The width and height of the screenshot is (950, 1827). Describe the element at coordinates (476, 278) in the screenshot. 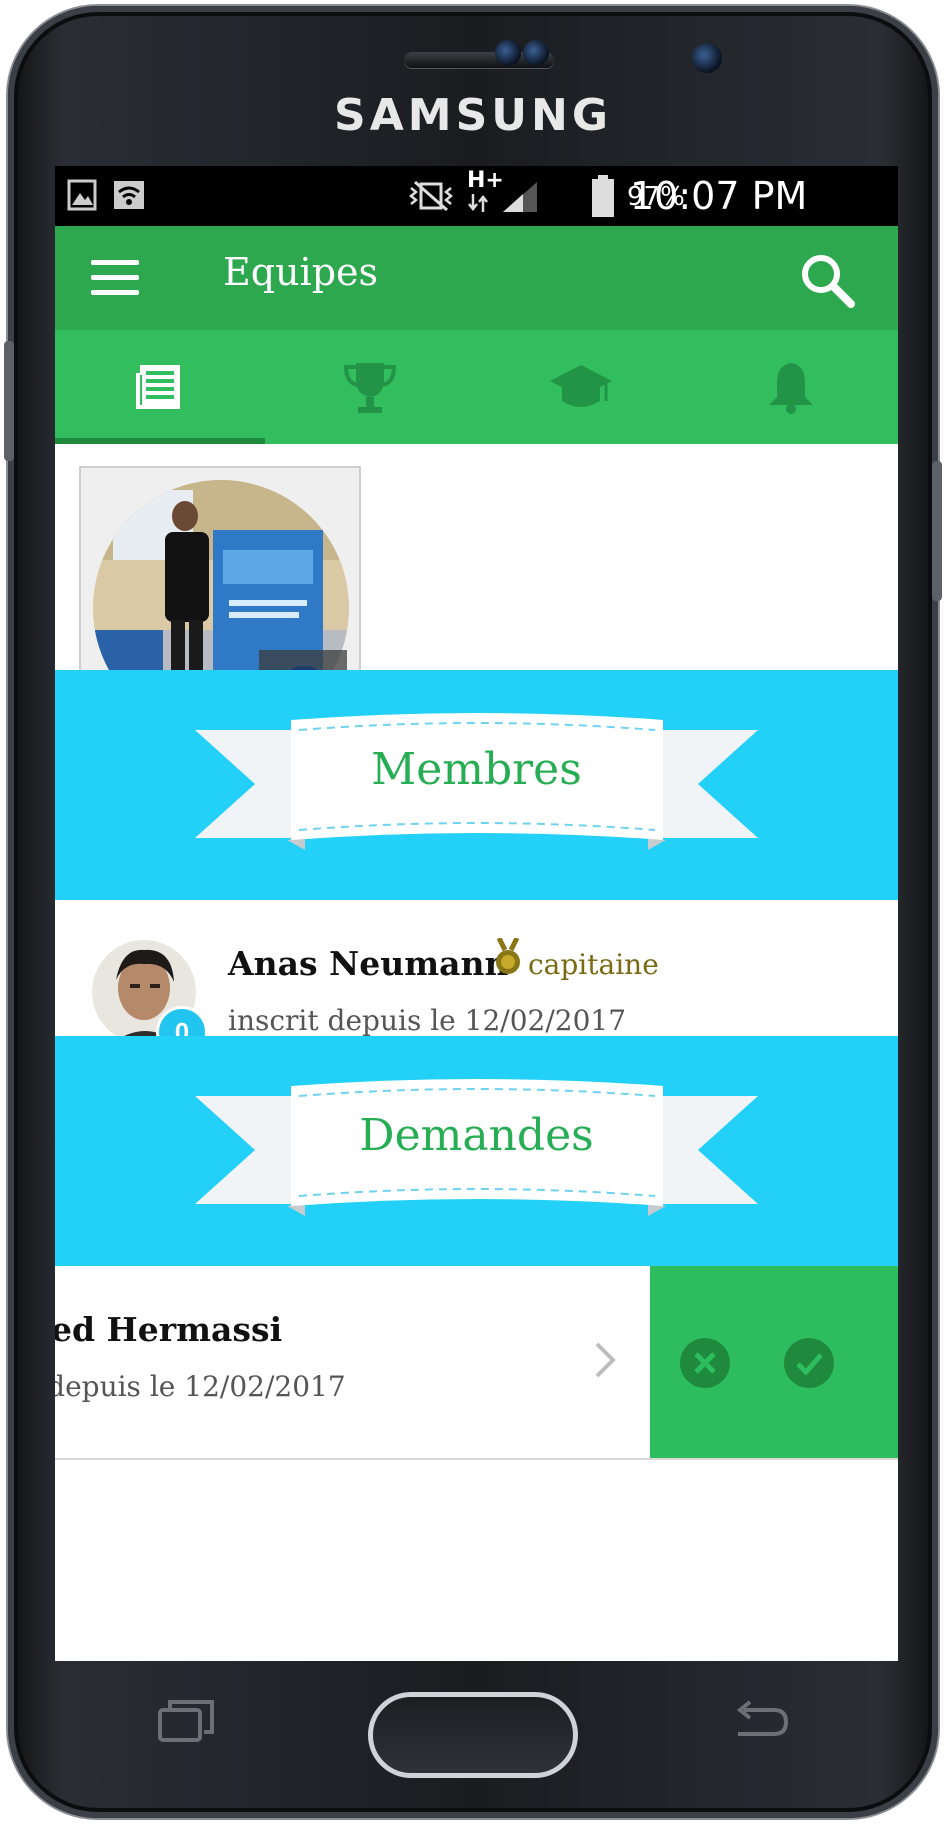

I see `app-bar: Equipes` at that location.